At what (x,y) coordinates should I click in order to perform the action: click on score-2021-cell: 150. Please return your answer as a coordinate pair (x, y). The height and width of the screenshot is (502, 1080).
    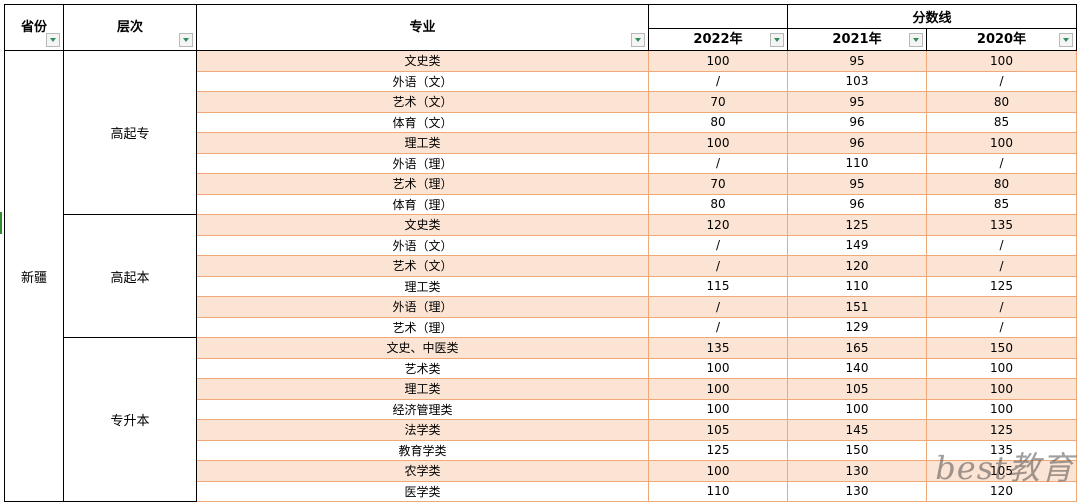
    Looking at the image, I should click on (857, 450).